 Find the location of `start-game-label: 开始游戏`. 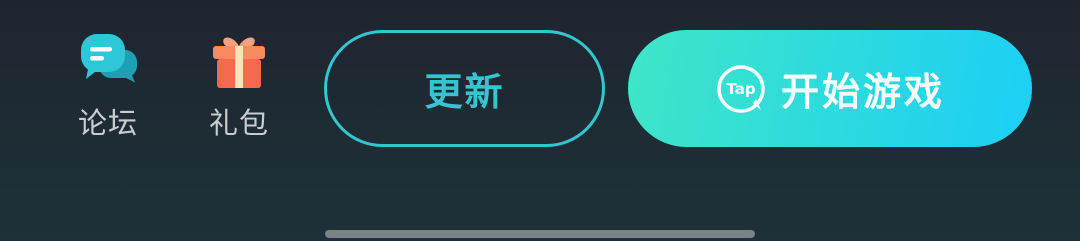

start-game-label: 开始游戏 is located at coordinates (862, 92).